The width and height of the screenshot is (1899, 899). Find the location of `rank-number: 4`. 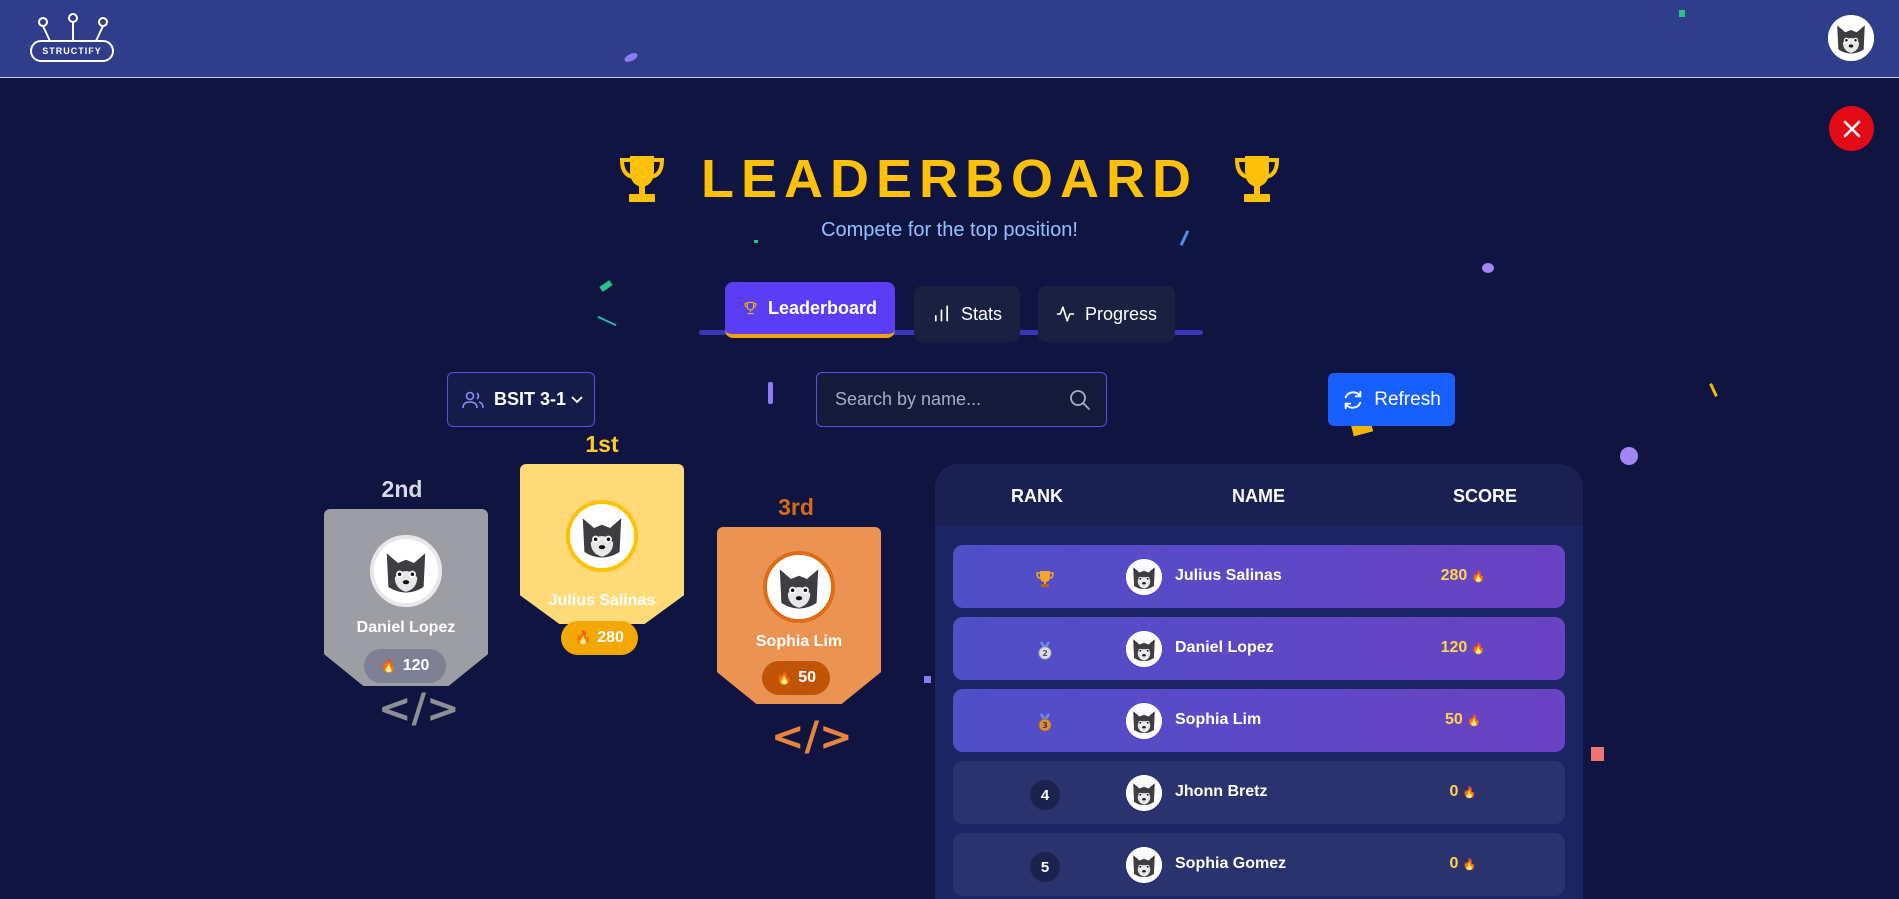

rank-number: 4 is located at coordinates (1045, 795).